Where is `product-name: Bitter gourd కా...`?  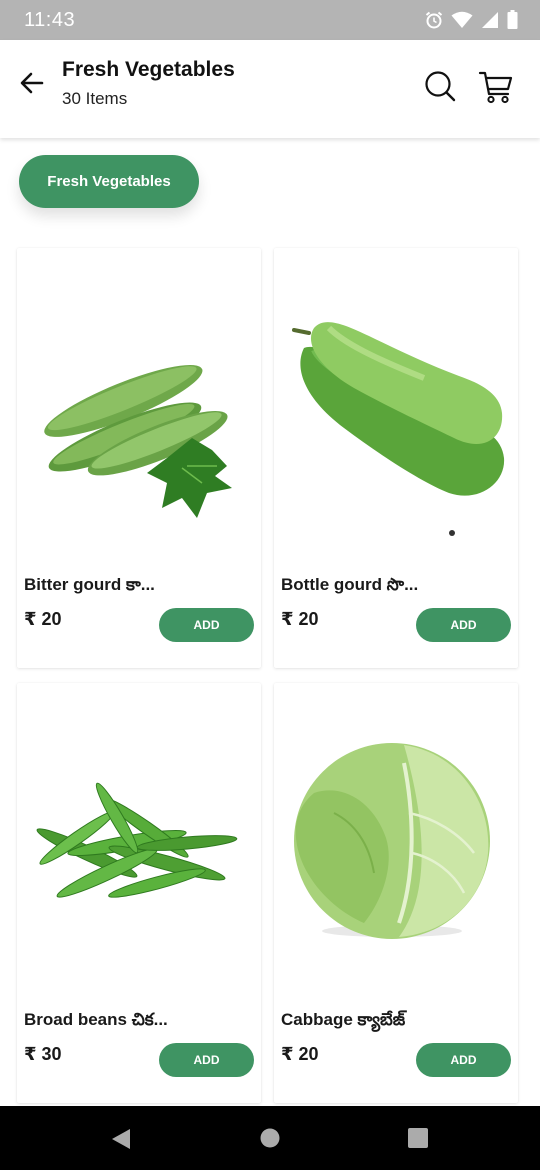
product-name: Bitter gourd కా... is located at coordinates (89, 584).